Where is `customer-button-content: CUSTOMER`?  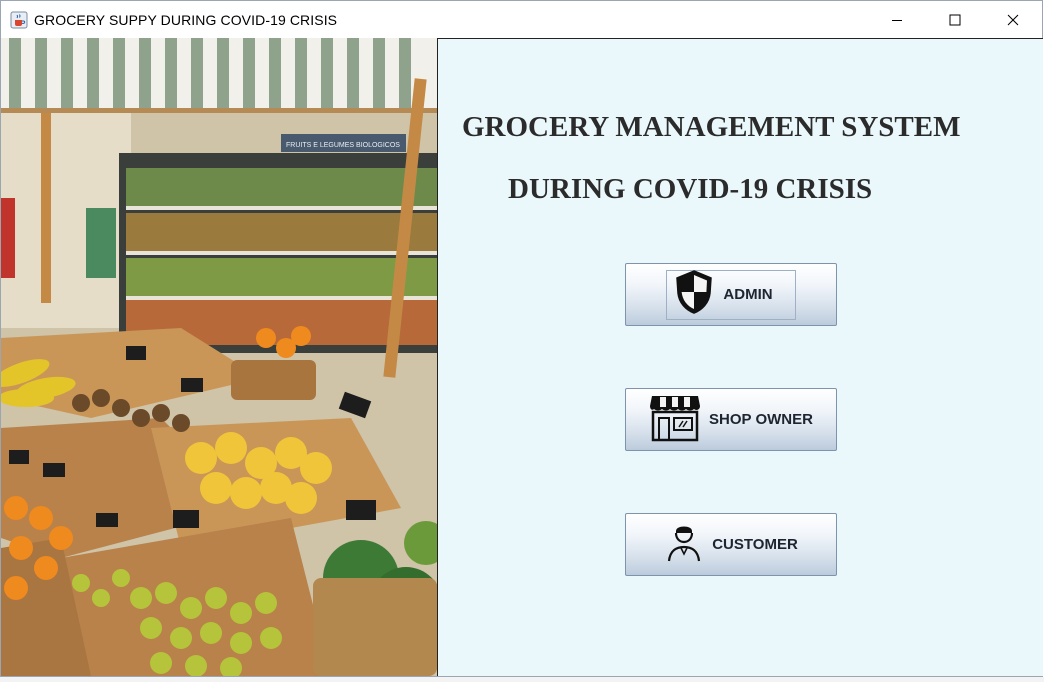 customer-button-content: CUSTOMER is located at coordinates (731, 544).